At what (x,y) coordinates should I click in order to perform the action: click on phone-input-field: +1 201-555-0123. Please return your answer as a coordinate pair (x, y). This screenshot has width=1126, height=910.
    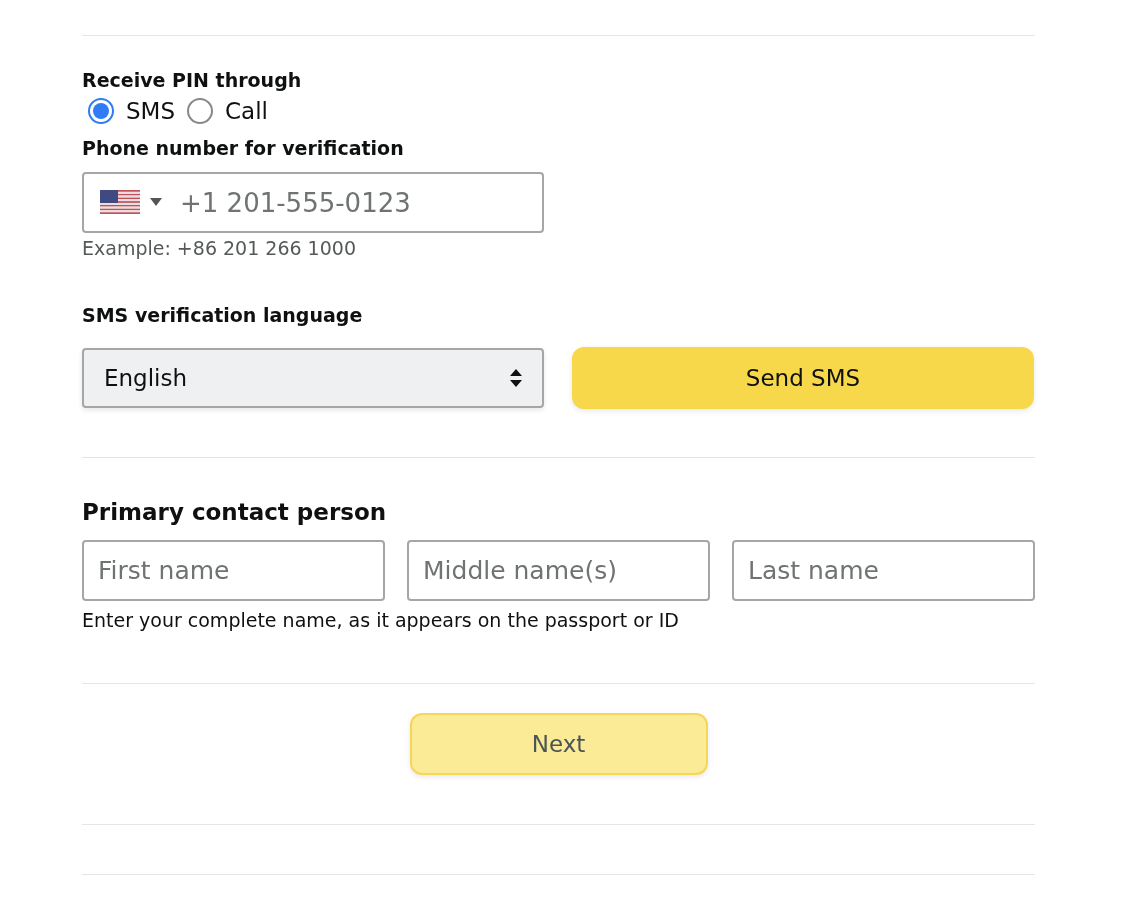
    Looking at the image, I should click on (313, 202).